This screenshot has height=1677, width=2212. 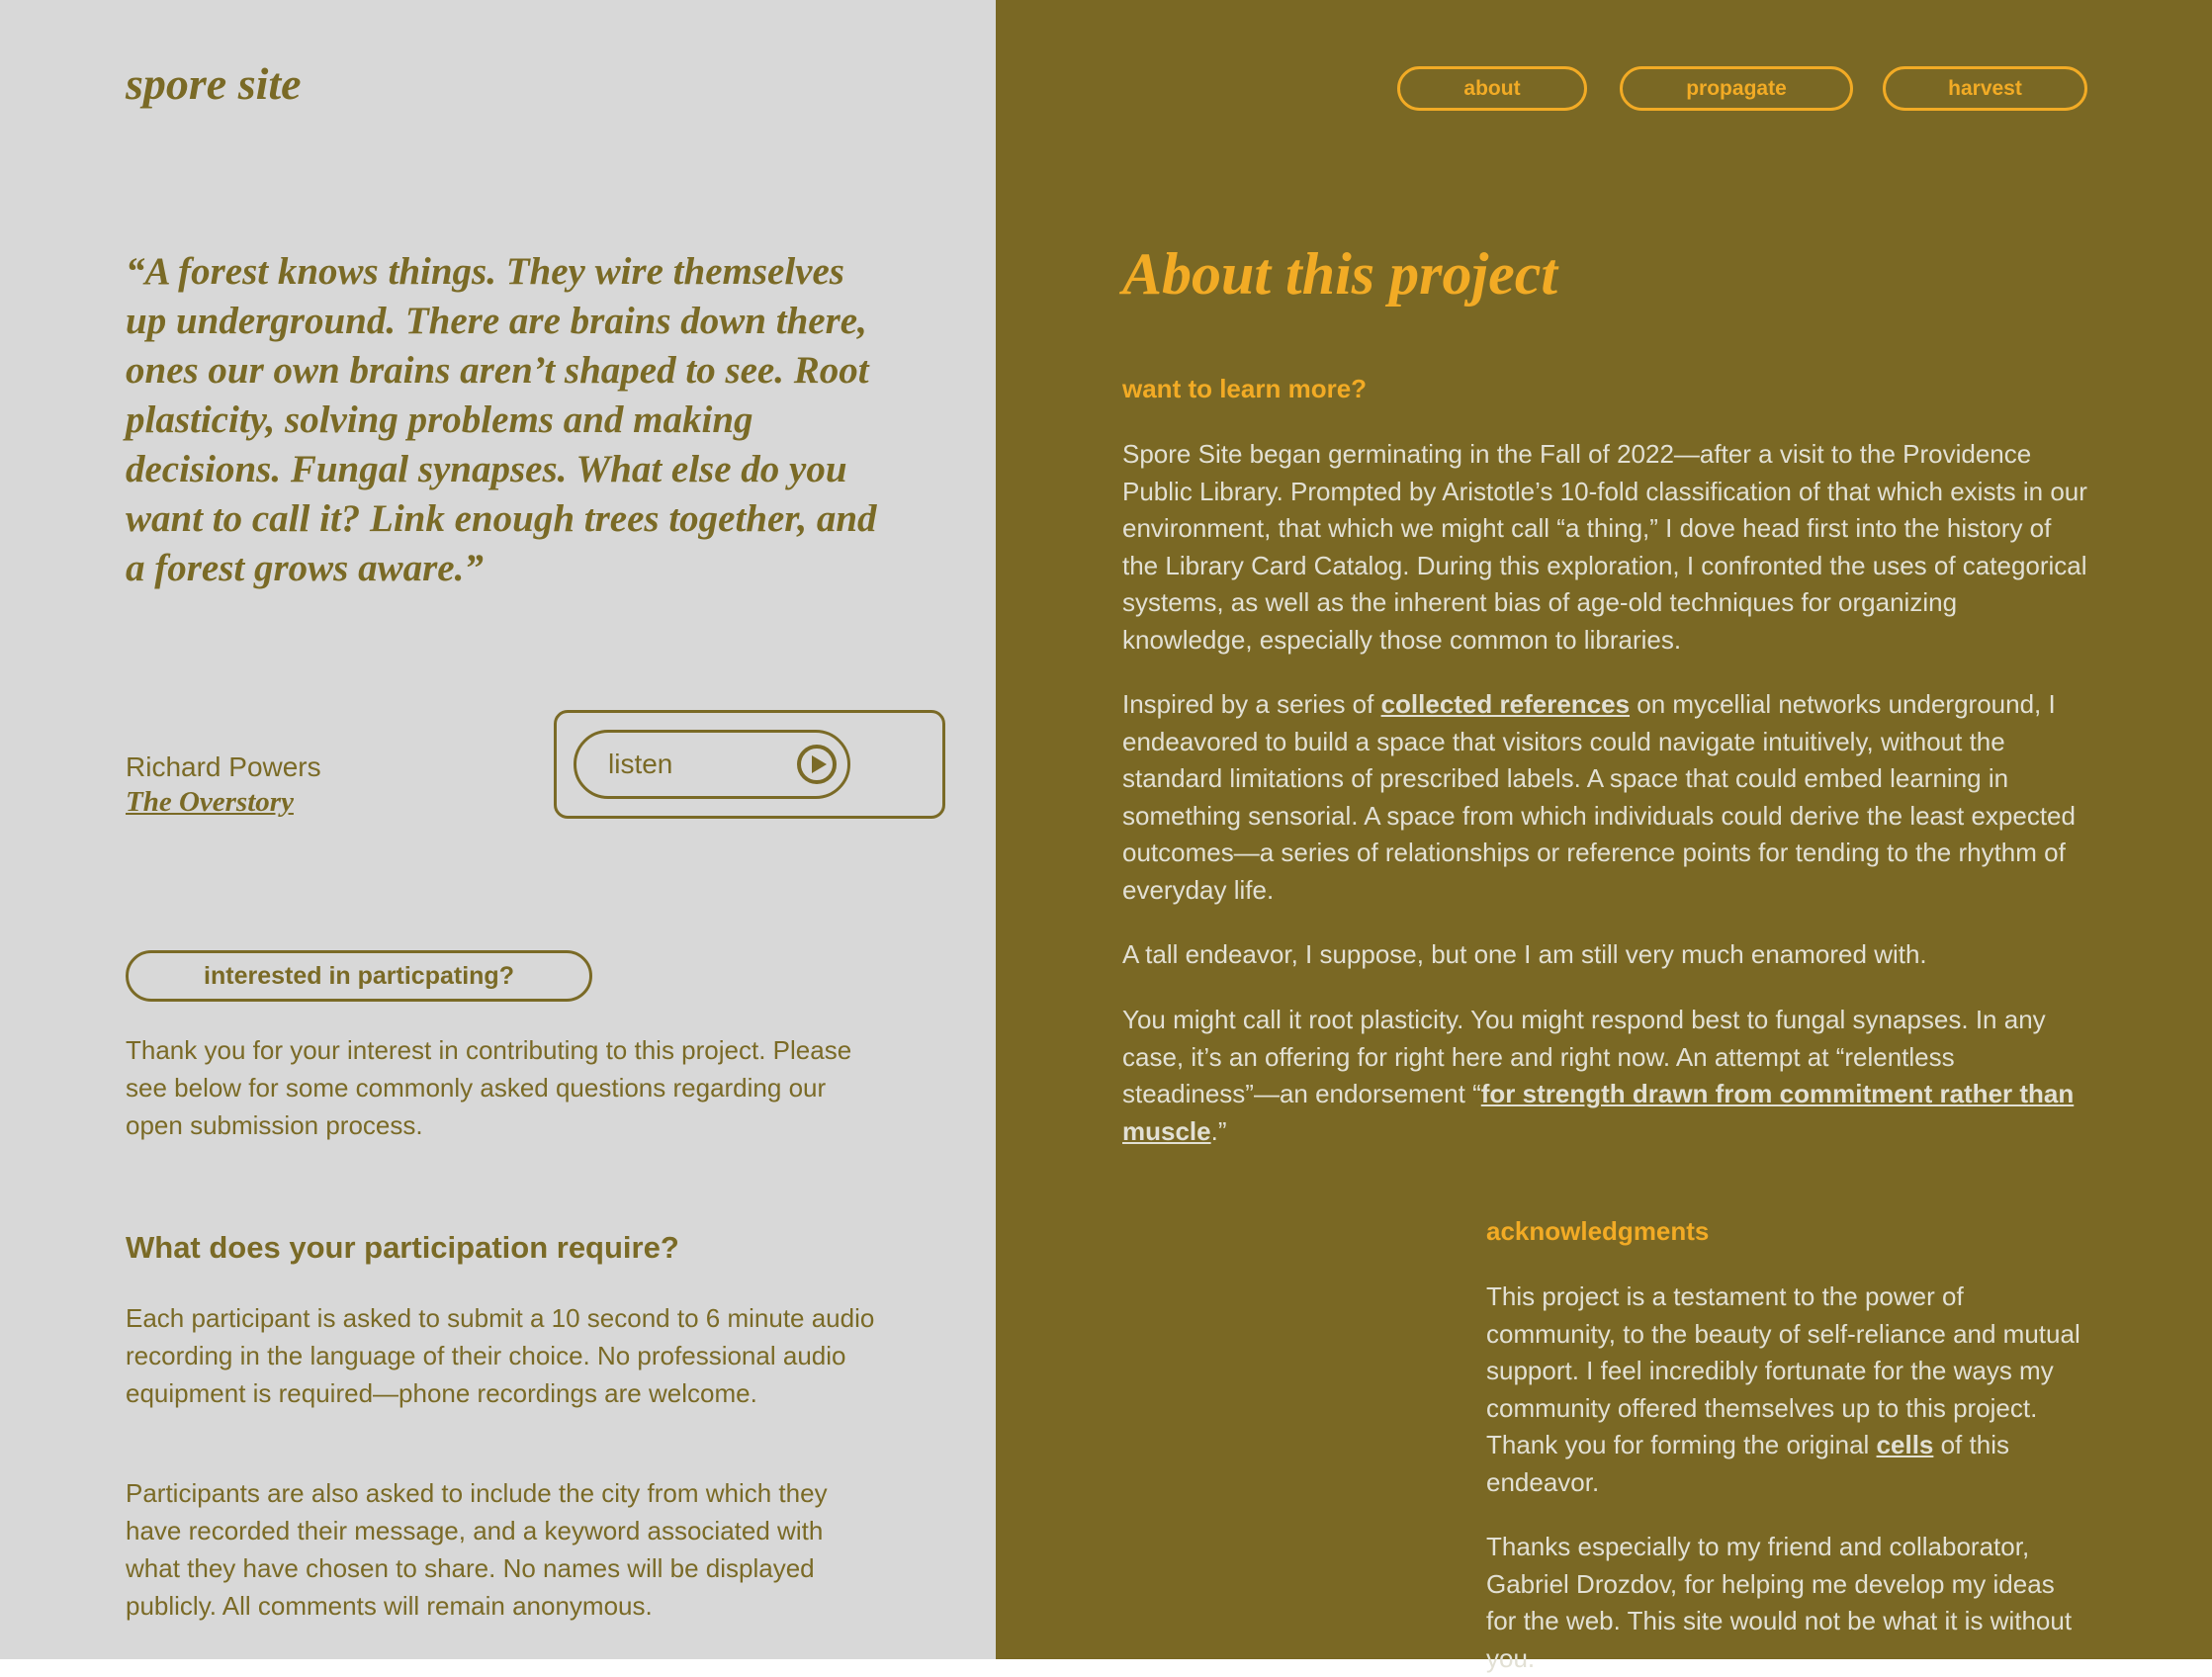 I want to click on learn-more-heading: want to learn more?, so click(x=1245, y=388).